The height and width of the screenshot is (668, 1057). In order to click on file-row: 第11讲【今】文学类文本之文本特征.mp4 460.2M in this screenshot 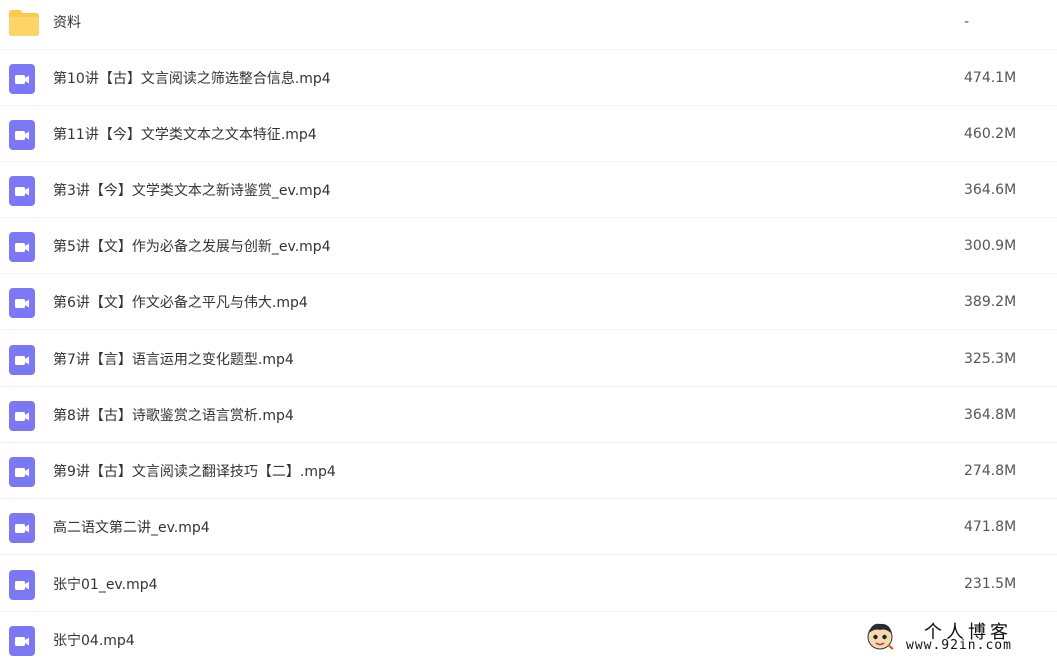, I will do `click(528, 134)`.